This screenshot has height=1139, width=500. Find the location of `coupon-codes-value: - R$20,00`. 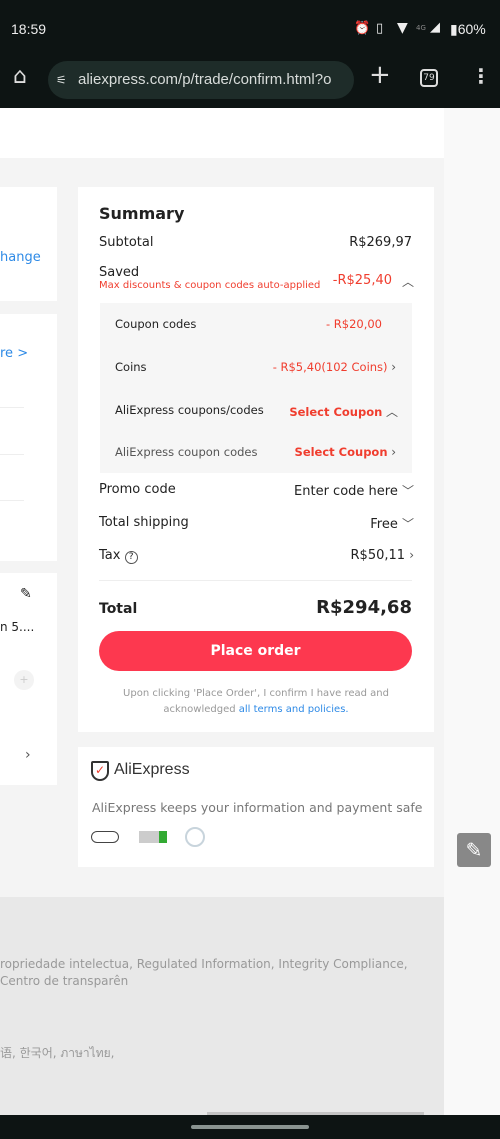

coupon-codes-value: - R$20,00 is located at coordinates (353, 324).